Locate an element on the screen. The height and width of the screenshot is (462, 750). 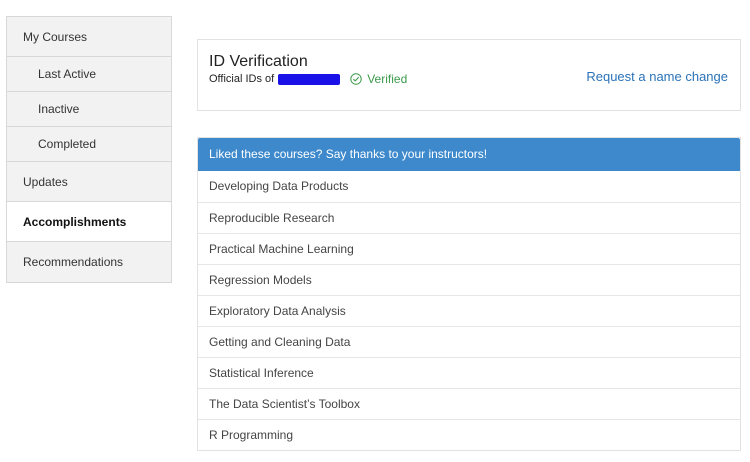
sidebar-item-inactive: Inactive is located at coordinates (89, 109).